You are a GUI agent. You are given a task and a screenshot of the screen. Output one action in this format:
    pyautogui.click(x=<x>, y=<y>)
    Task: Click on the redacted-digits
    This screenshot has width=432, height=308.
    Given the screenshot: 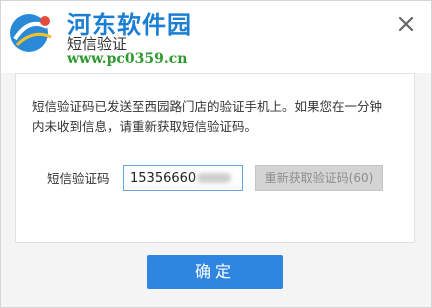 What is the action you would take?
    pyautogui.click(x=214, y=178)
    